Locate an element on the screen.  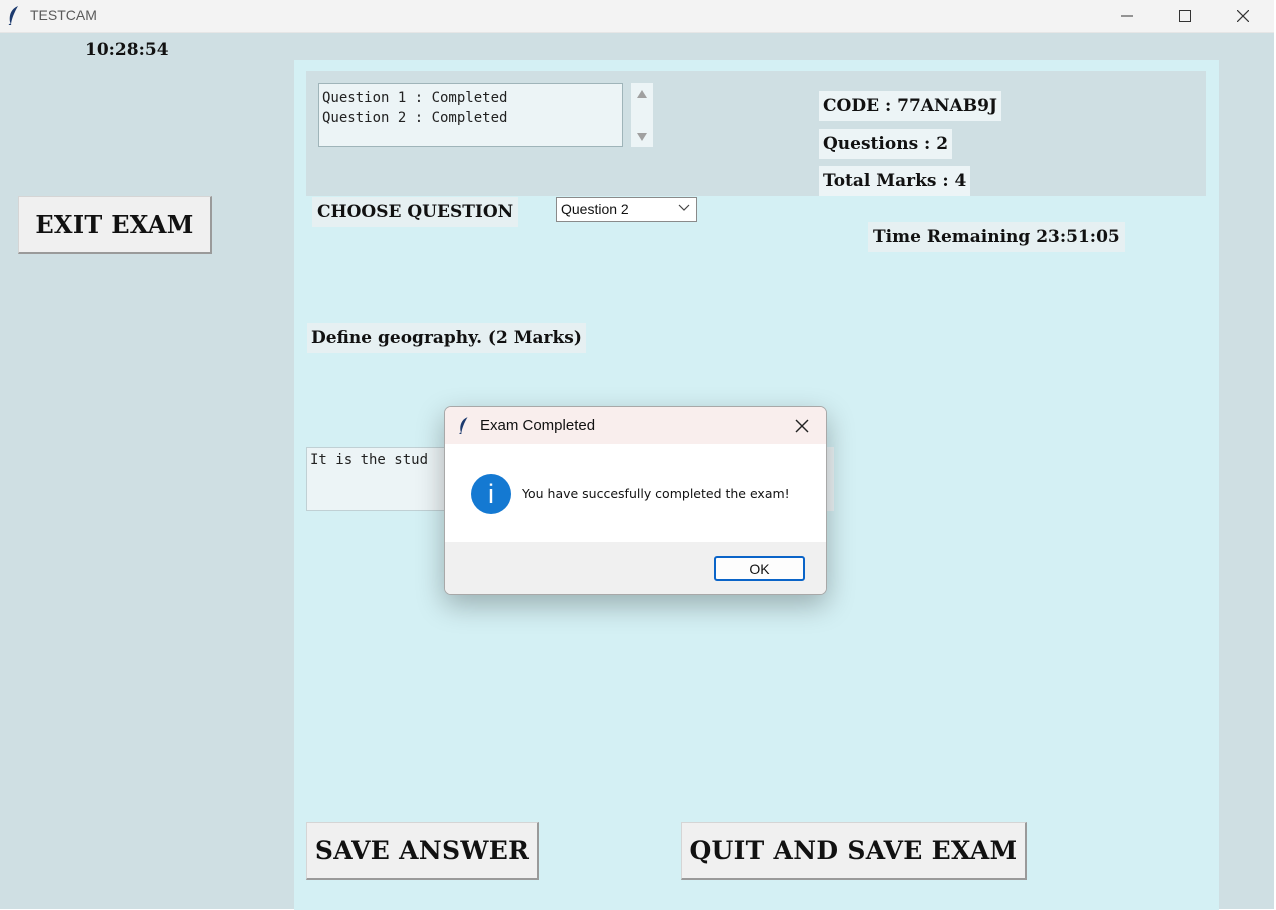
chevron-down-icon is located at coordinates (684, 207).